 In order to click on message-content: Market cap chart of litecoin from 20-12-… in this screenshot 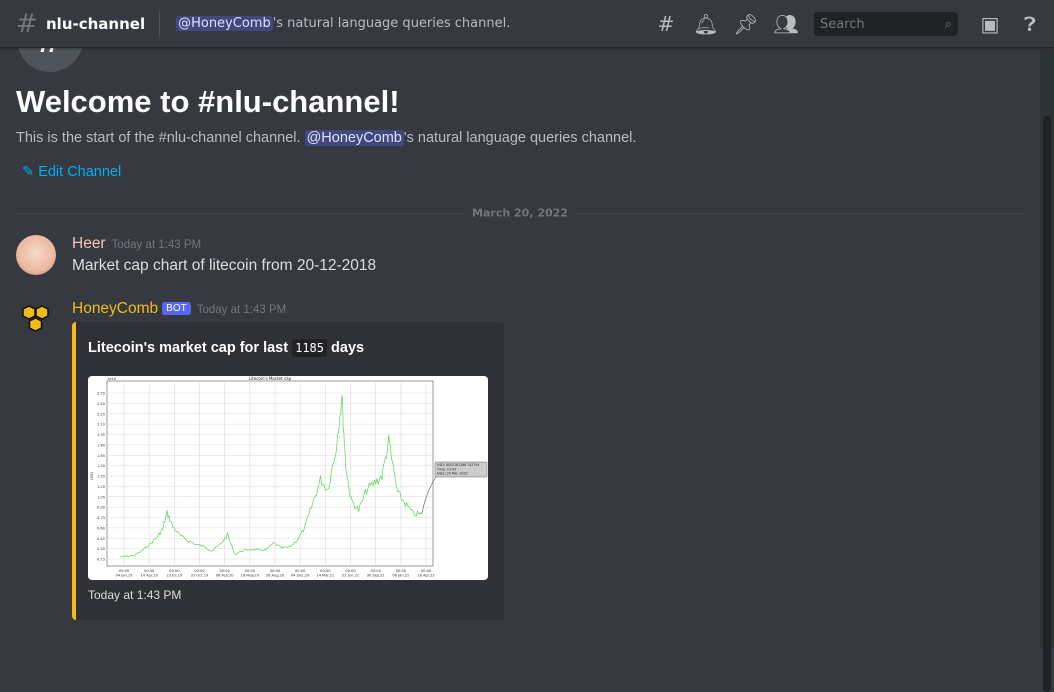, I will do `click(224, 265)`.